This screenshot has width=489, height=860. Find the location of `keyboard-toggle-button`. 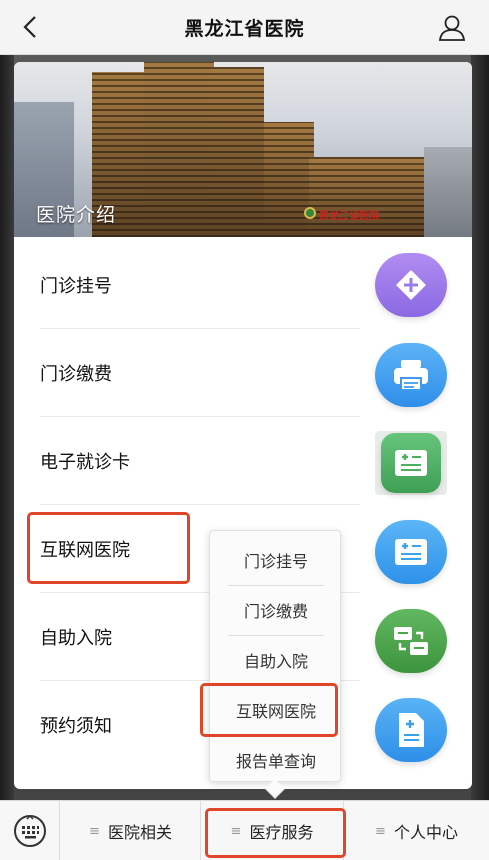

keyboard-toggle-button is located at coordinates (30, 830).